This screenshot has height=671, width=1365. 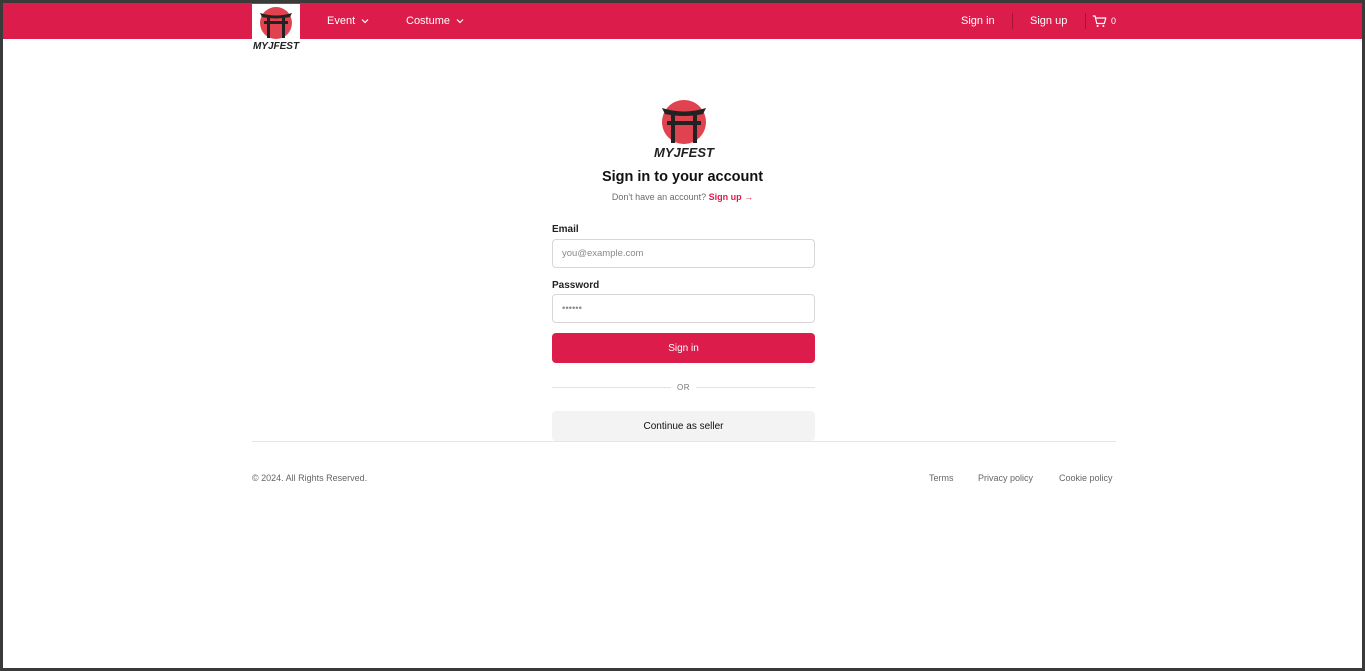 I want to click on signup-prompt-text: Don't have an account?, so click(x=659, y=197).